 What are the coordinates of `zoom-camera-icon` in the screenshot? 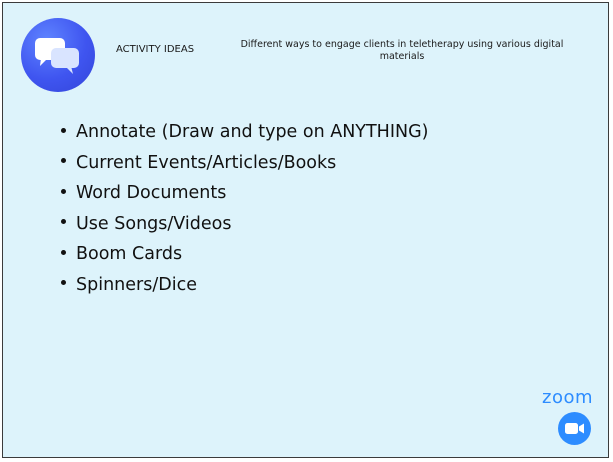 It's located at (574, 428).